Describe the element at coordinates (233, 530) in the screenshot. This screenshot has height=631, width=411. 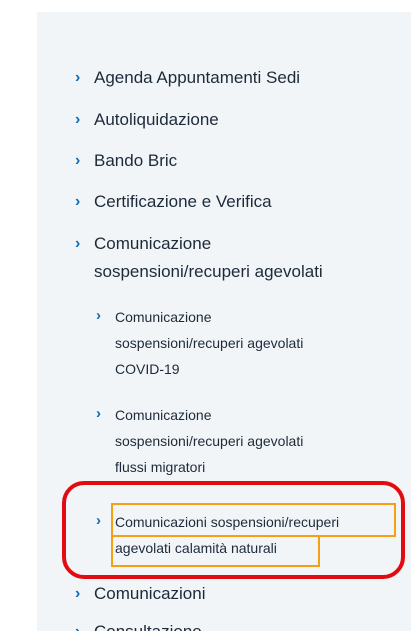
I see `annotation-highlight-ring` at that location.